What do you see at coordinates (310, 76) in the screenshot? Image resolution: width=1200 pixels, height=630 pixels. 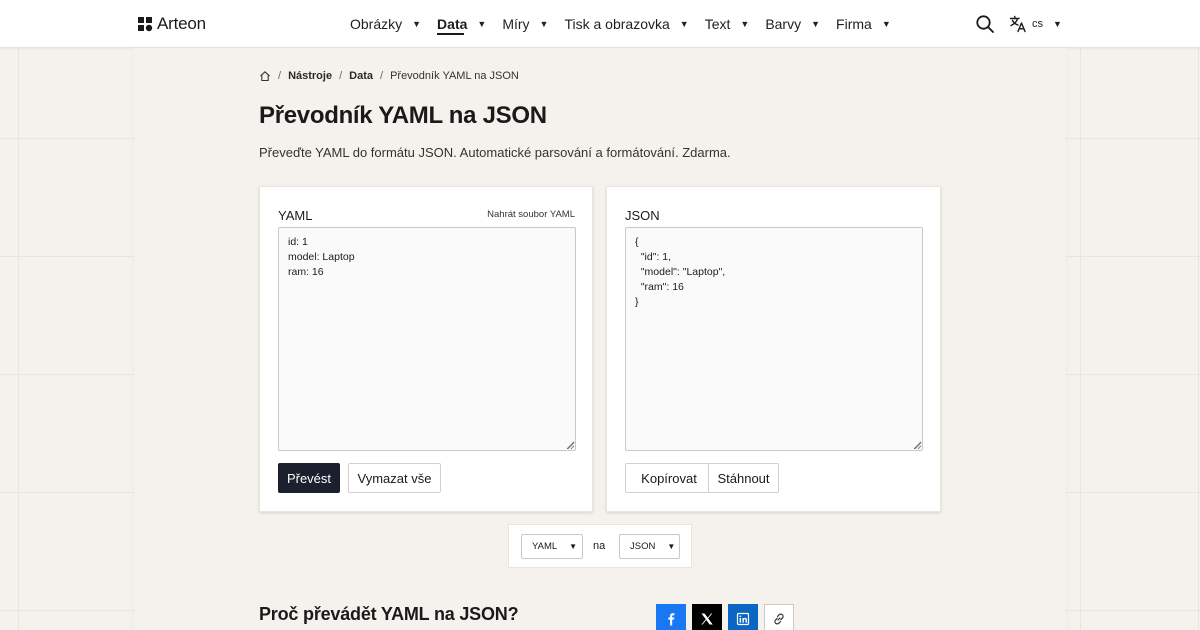 I see `breadcrumb-item-tools: Nástroje` at bounding box center [310, 76].